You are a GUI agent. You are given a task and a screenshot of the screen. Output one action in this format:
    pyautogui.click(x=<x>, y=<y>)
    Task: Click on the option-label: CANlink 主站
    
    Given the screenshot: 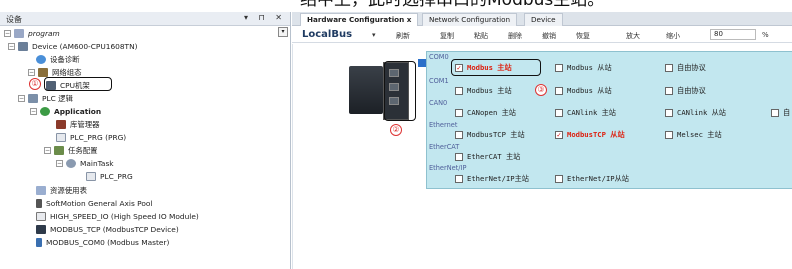 What is the action you would take?
    pyautogui.click(x=591, y=112)
    